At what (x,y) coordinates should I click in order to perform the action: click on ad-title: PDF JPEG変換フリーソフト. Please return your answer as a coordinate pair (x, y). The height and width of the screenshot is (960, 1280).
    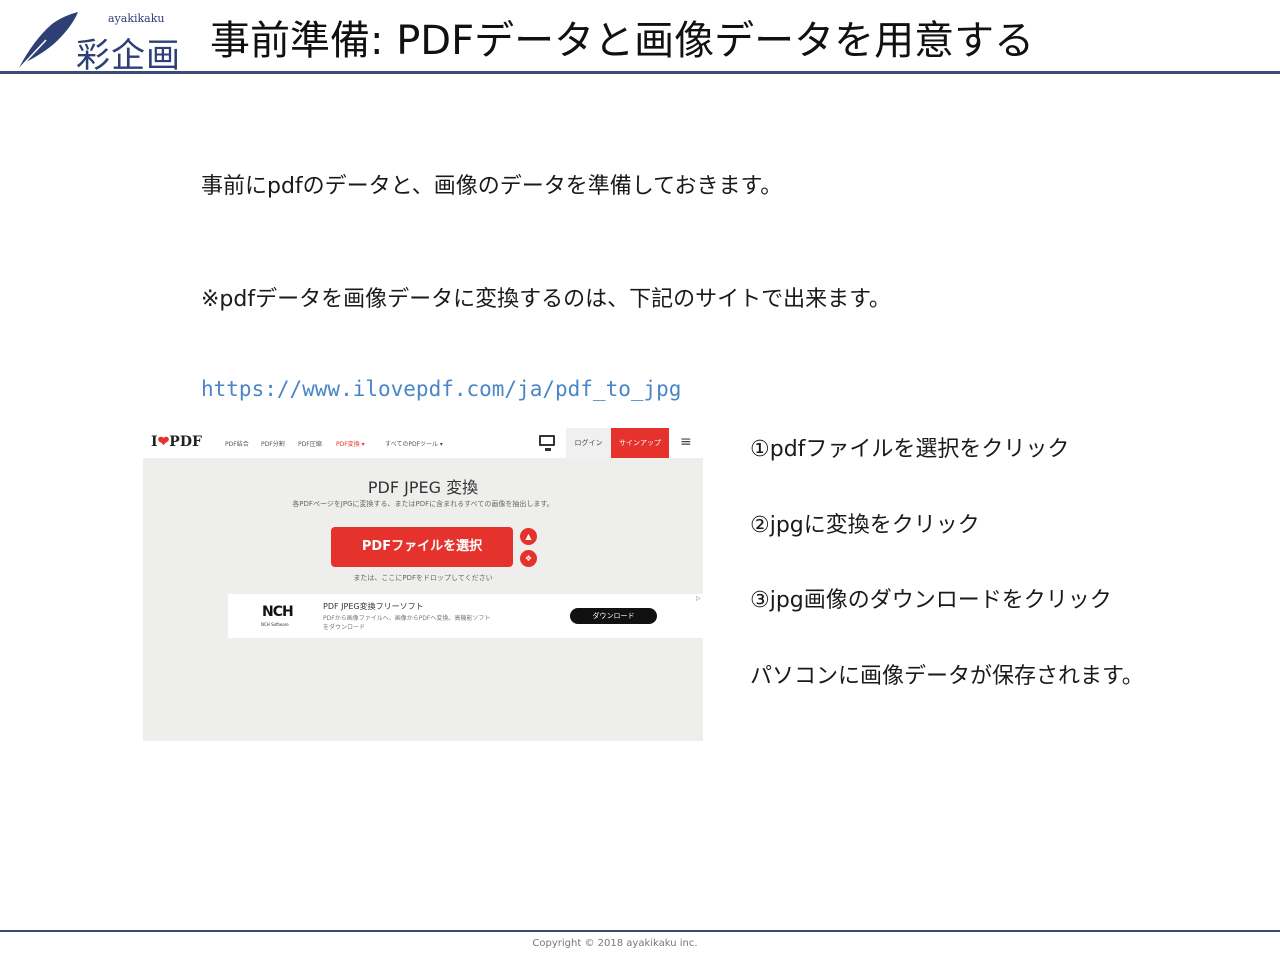
    Looking at the image, I should click on (373, 606).